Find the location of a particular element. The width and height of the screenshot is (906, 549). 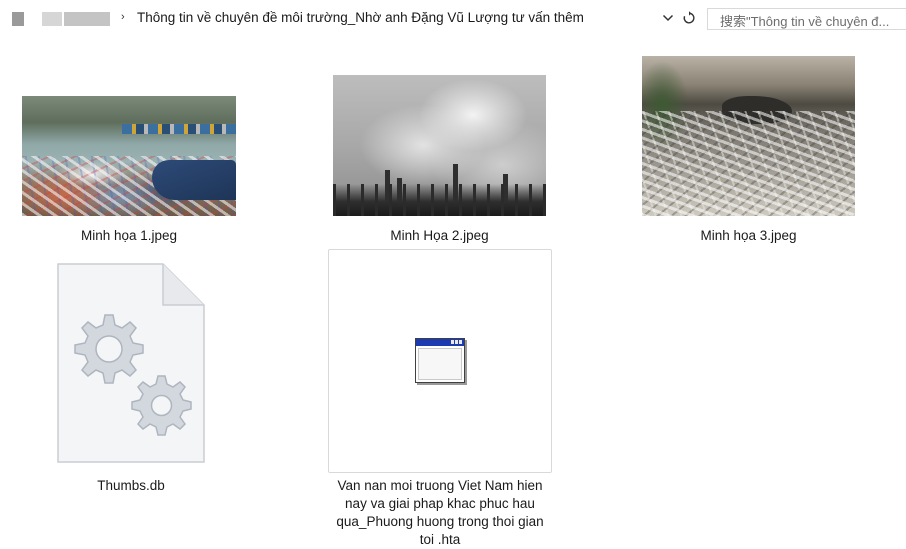

file-tile is located at coordinates (440, 361).